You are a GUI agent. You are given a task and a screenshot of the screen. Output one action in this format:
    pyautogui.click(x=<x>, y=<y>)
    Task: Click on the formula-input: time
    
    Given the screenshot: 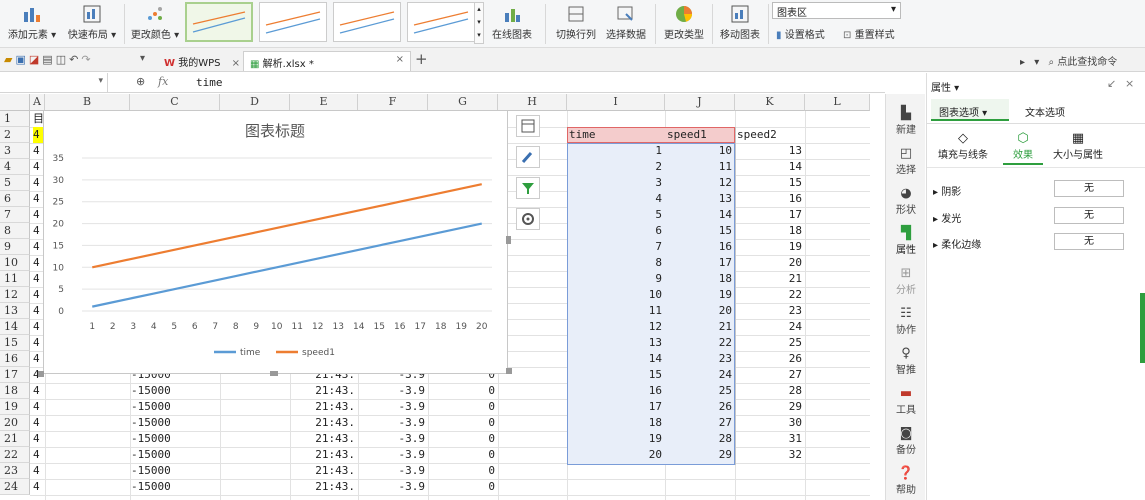 What is the action you would take?
    pyautogui.click(x=209, y=82)
    